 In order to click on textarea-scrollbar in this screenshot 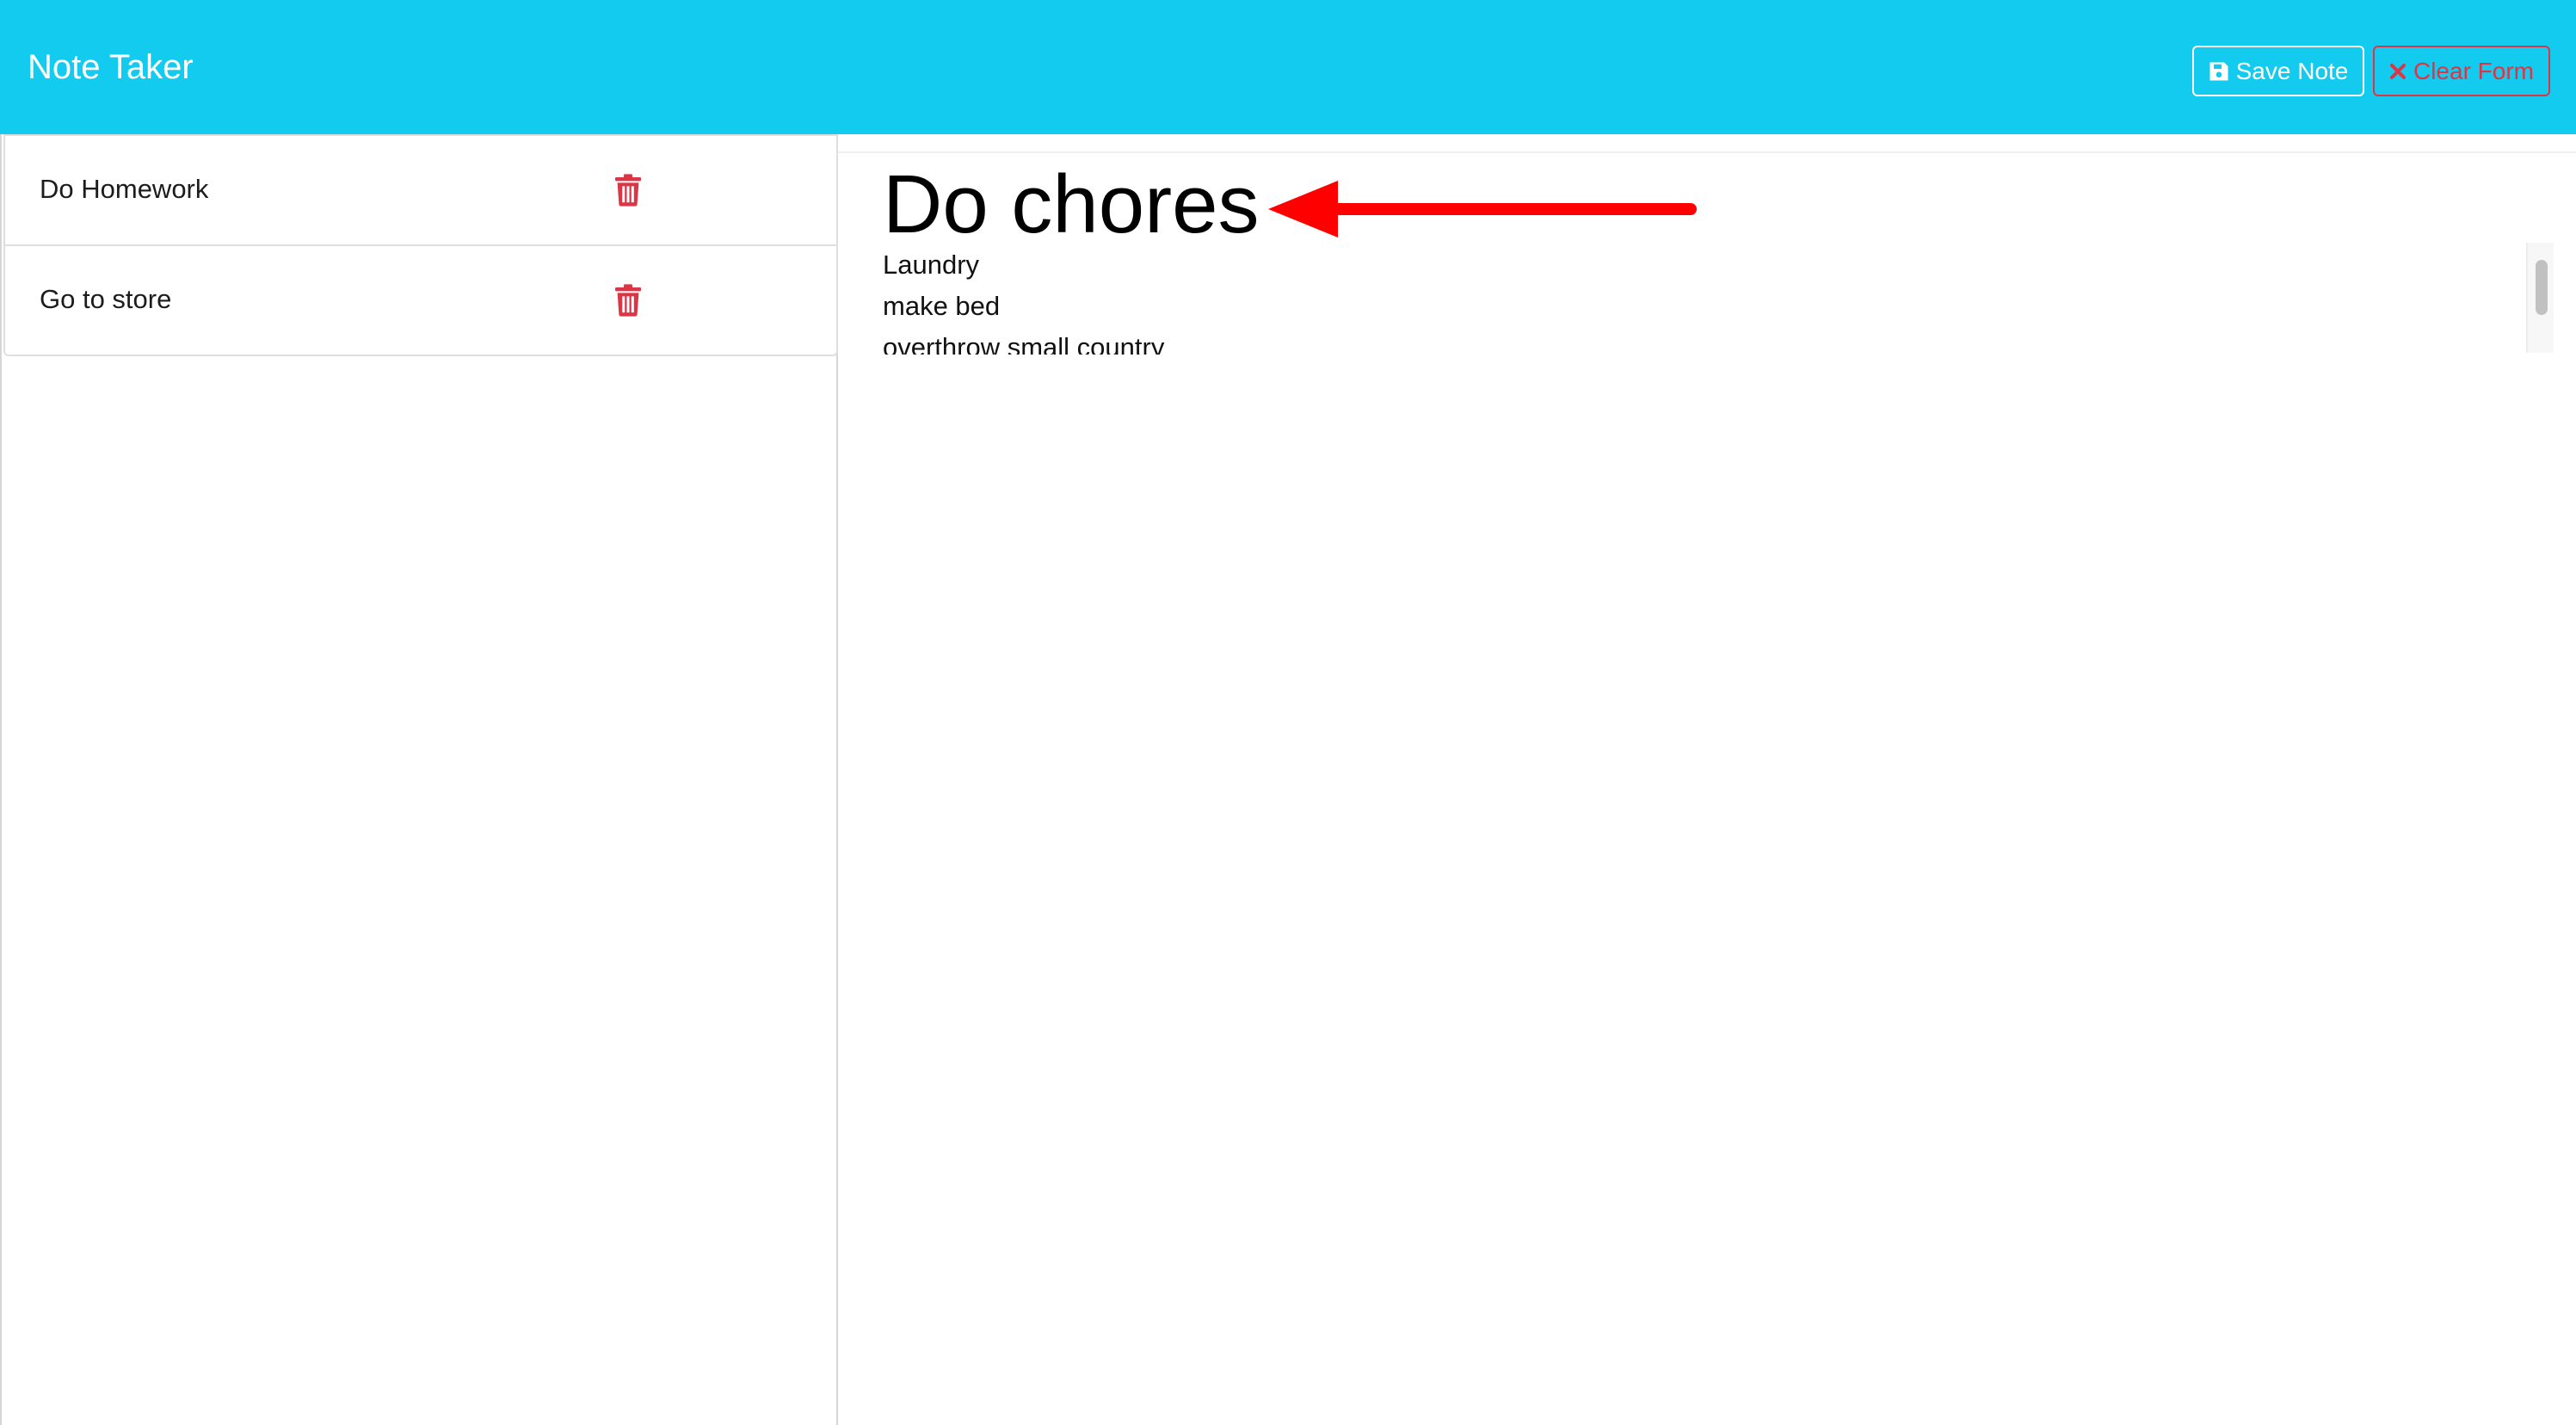, I will do `click(2540, 298)`.